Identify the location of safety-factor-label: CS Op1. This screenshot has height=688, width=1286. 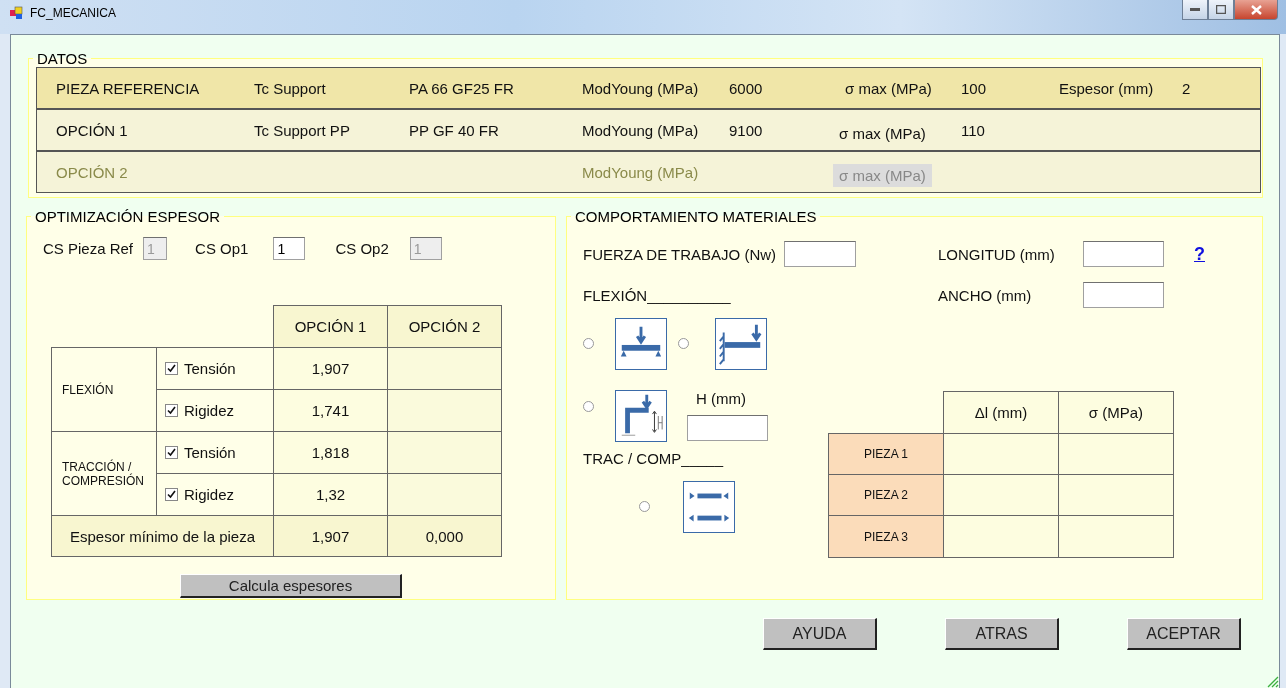
(222, 248).